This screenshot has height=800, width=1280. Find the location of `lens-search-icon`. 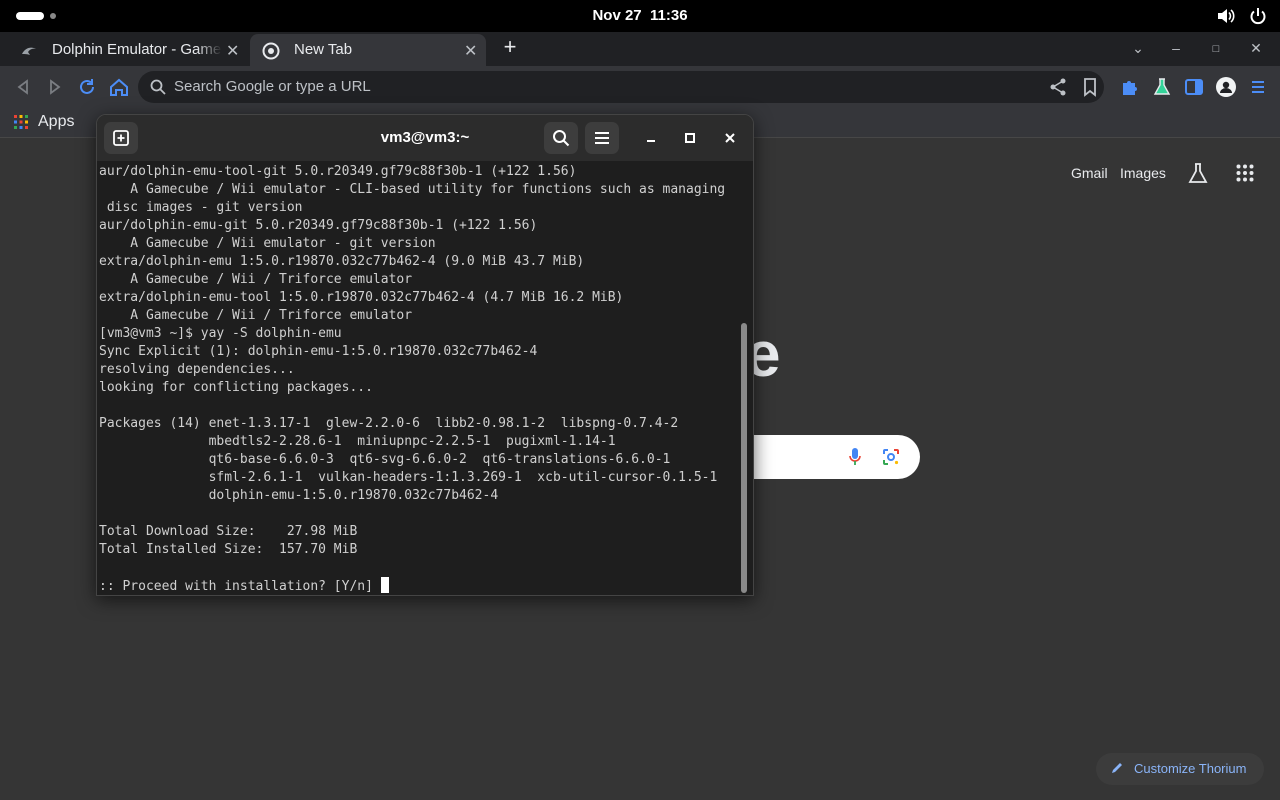

lens-search-icon is located at coordinates (891, 457).